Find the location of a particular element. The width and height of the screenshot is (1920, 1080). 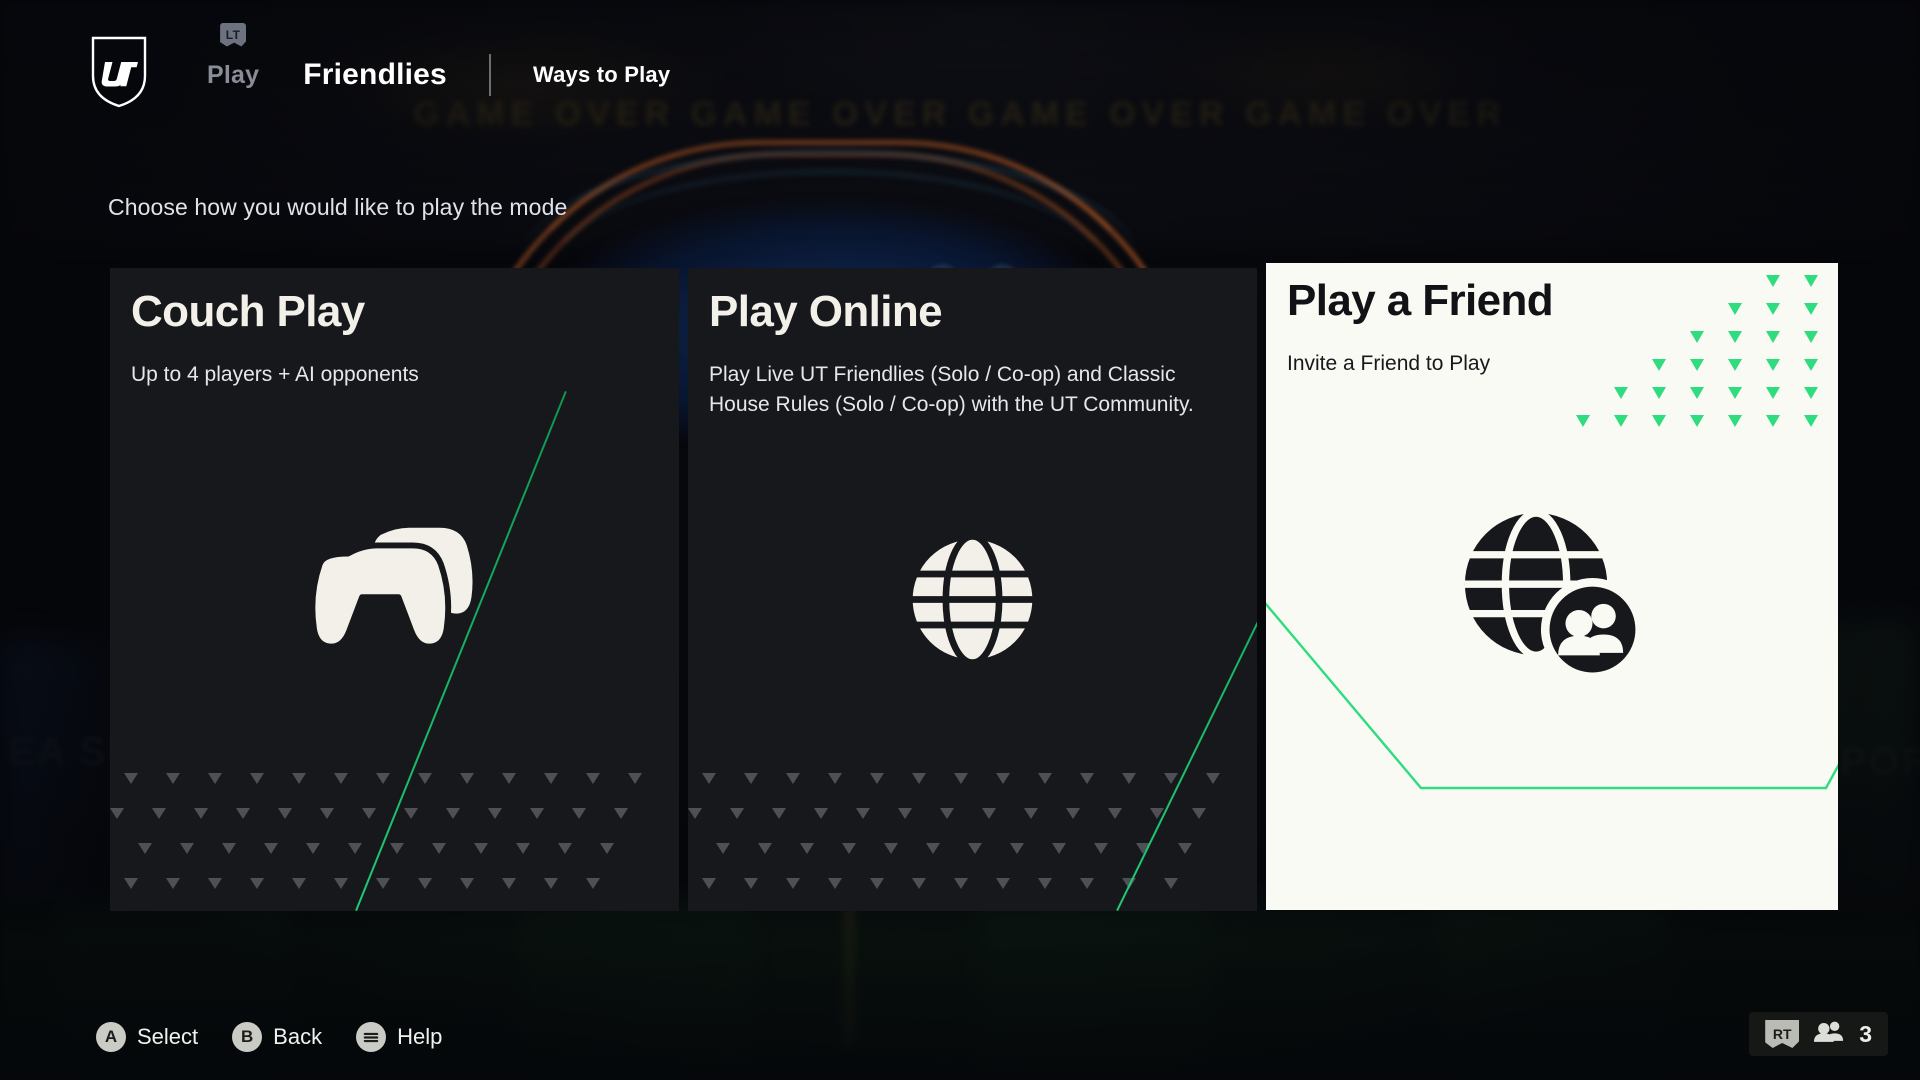

action-select: A Select is located at coordinates (147, 1037).